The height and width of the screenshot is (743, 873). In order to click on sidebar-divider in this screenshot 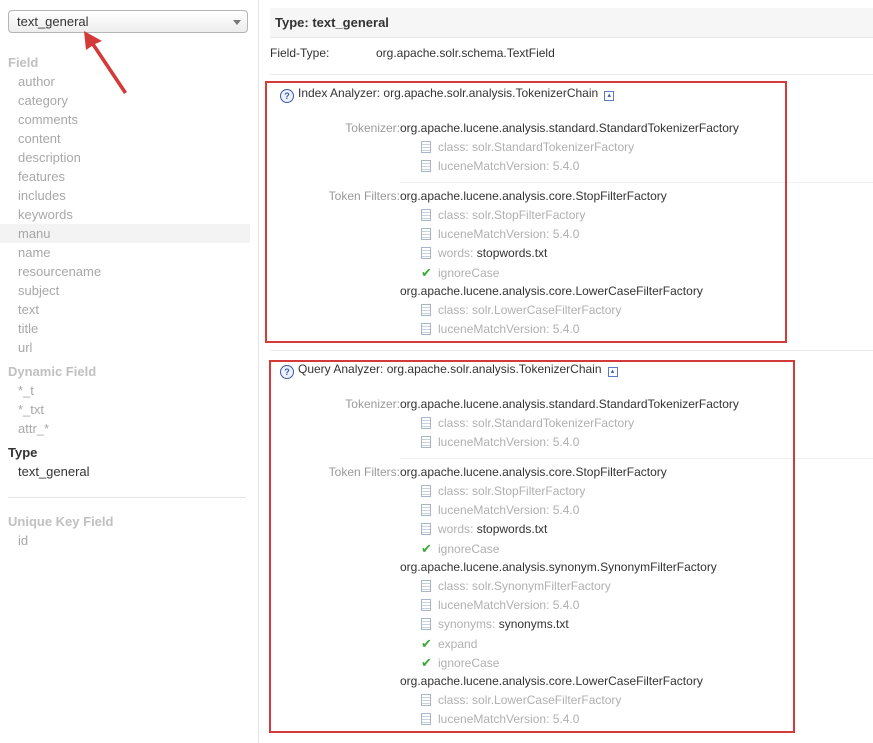, I will do `click(127, 497)`.